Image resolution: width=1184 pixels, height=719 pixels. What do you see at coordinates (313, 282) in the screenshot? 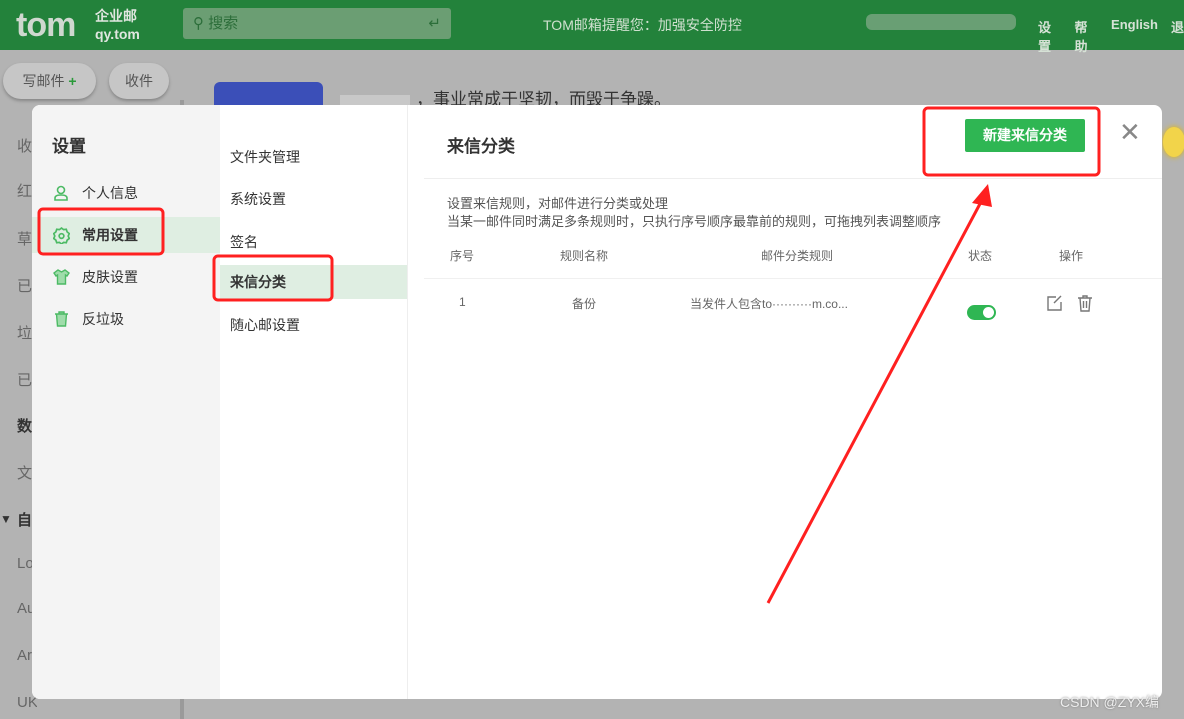
I see `subnav-mail-classification: 来信分类` at bounding box center [313, 282].